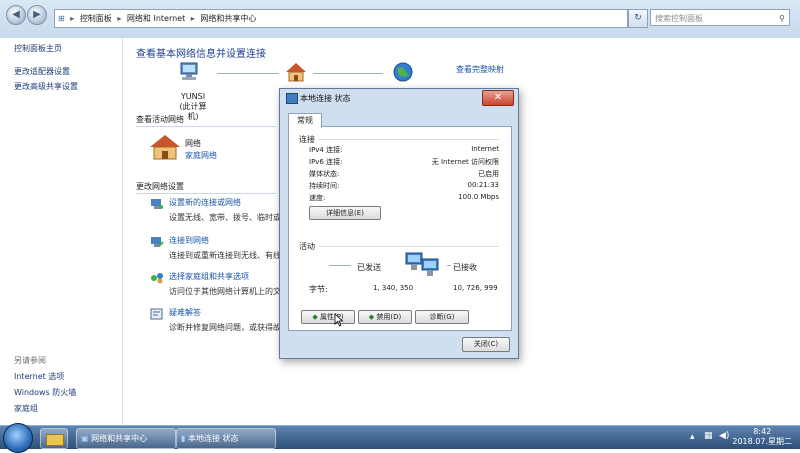 The image size is (800, 453). Describe the element at coordinates (157, 204) in the screenshot. I see `new-connection-icon` at that location.